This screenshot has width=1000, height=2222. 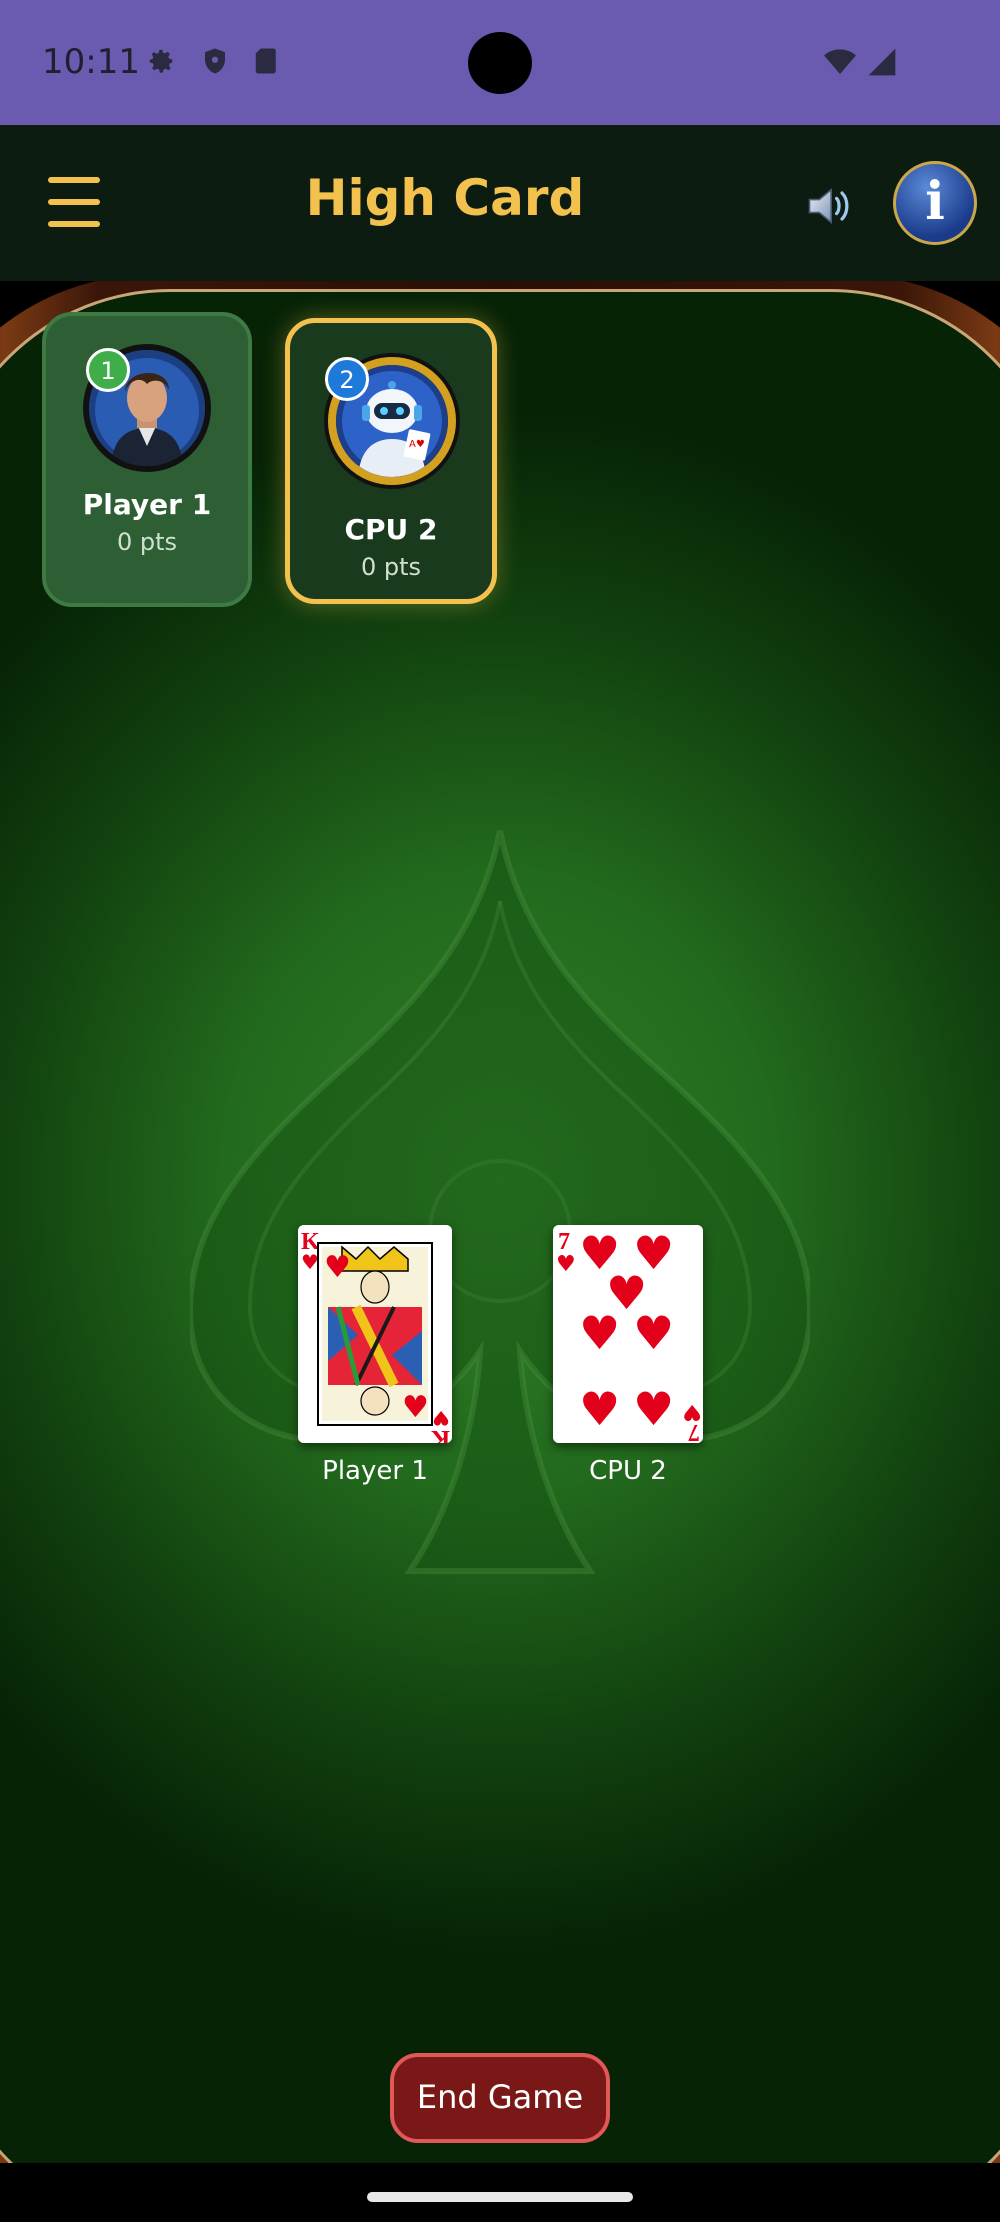 What do you see at coordinates (375, 1471) in the screenshot?
I see `card-owner-label-player-1: Player 1` at bounding box center [375, 1471].